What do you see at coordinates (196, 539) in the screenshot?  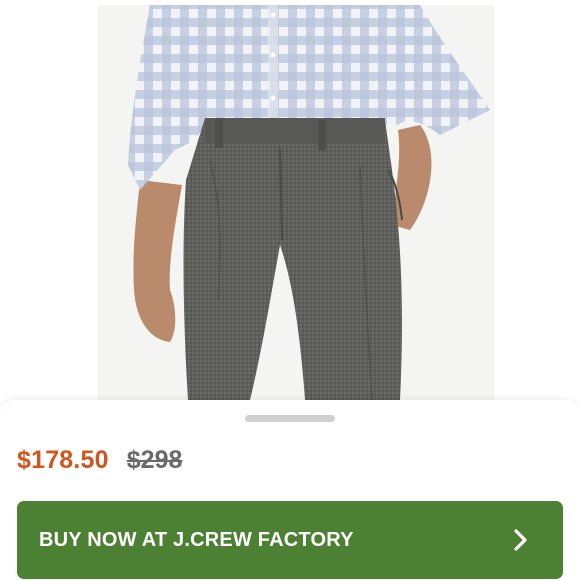 I see `buy-now-label: BUY NOW AT J.CREW FACTORY` at bounding box center [196, 539].